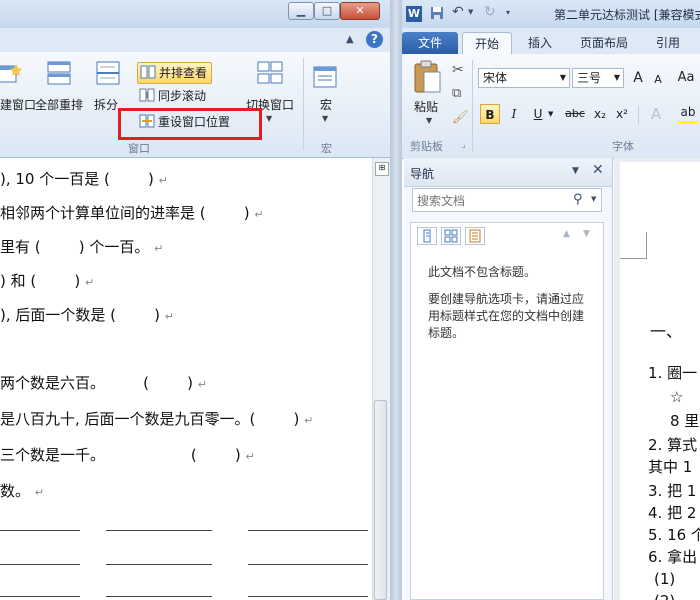 The height and width of the screenshot is (600, 700). Describe the element at coordinates (622, 114) in the screenshot. I see `superscript-button: x²` at that location.